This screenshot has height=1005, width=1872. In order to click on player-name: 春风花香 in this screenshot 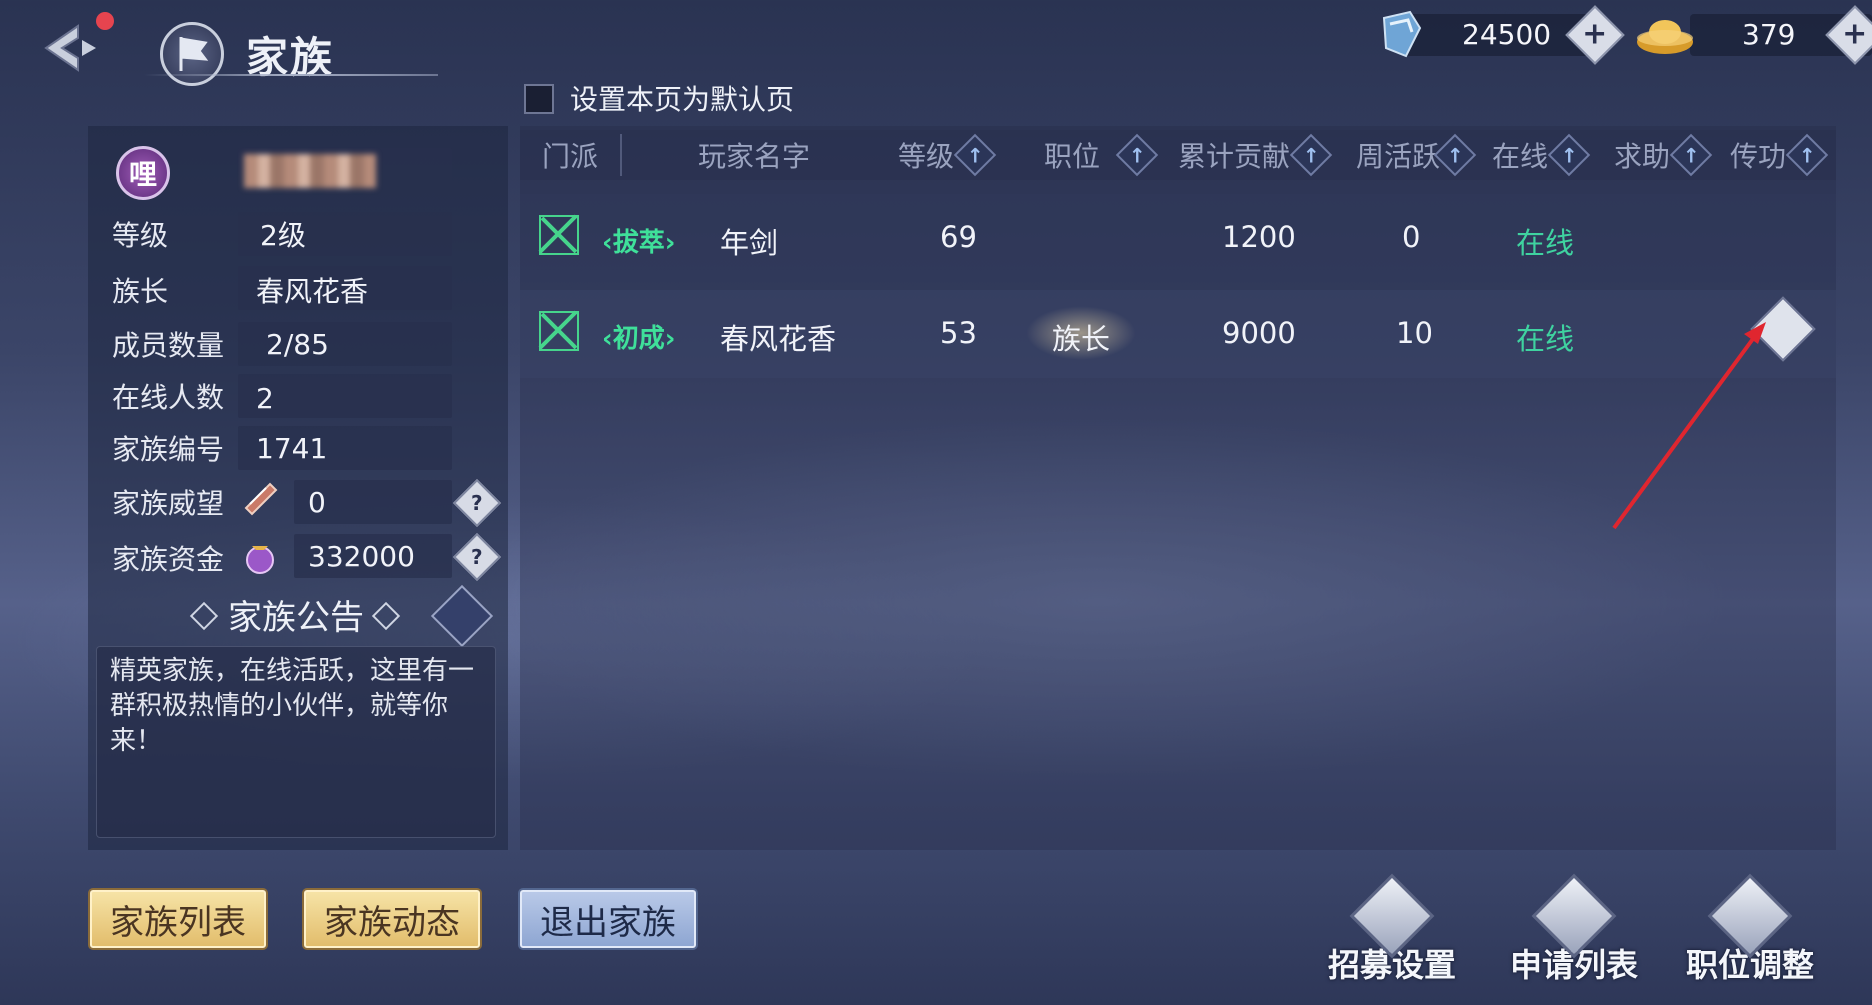, I will do `click(778, 339)`.